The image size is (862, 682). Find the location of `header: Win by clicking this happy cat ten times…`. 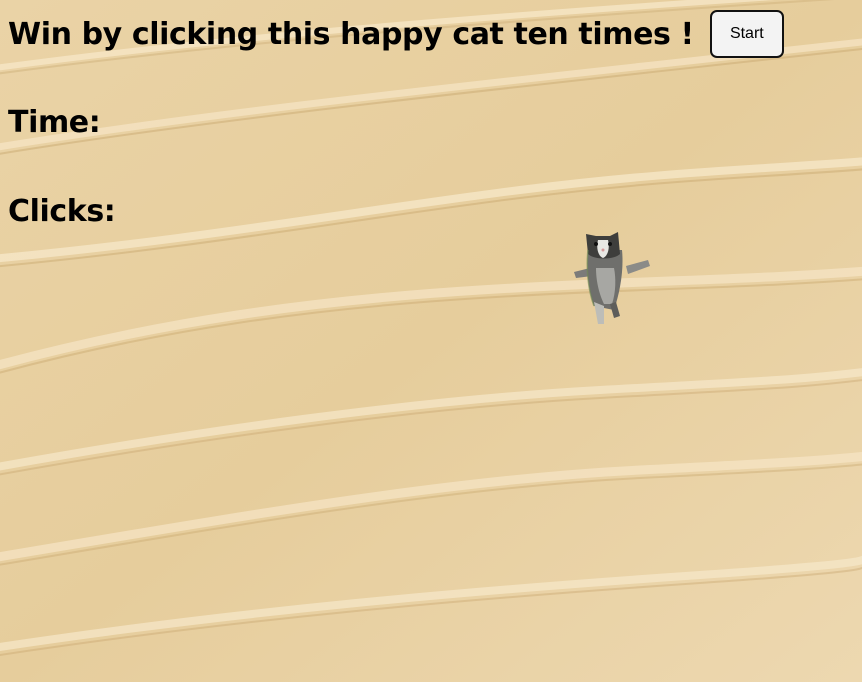

header: Win by clicking this happy cat ten times… is located at coordinates (396, 34).